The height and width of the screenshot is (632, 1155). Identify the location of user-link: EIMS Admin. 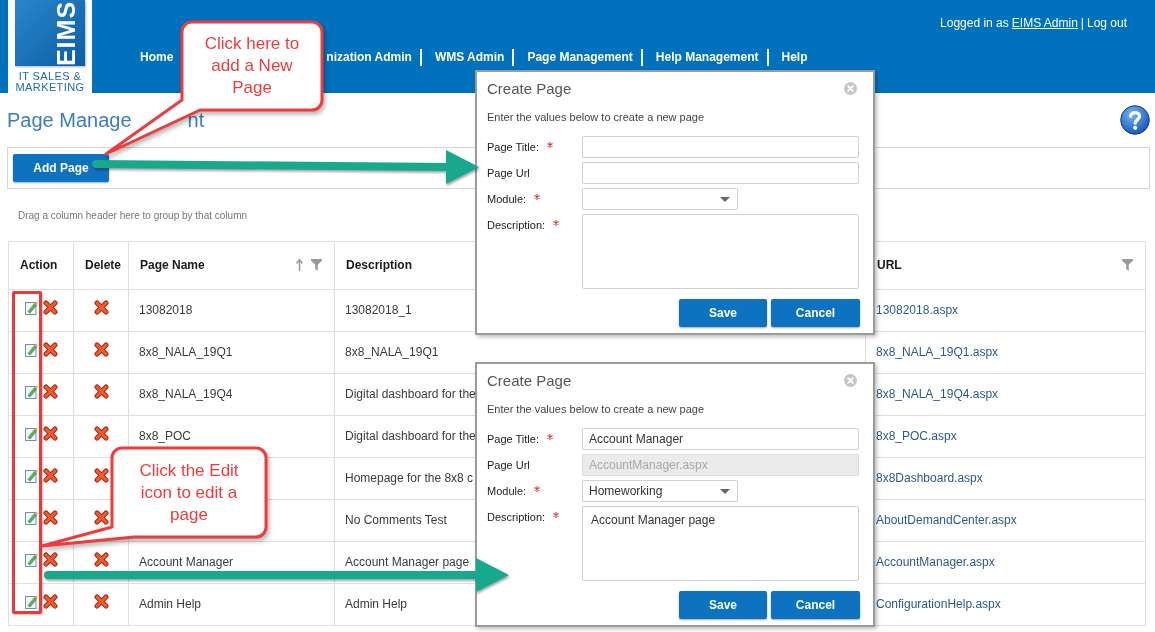
(1044, 23).